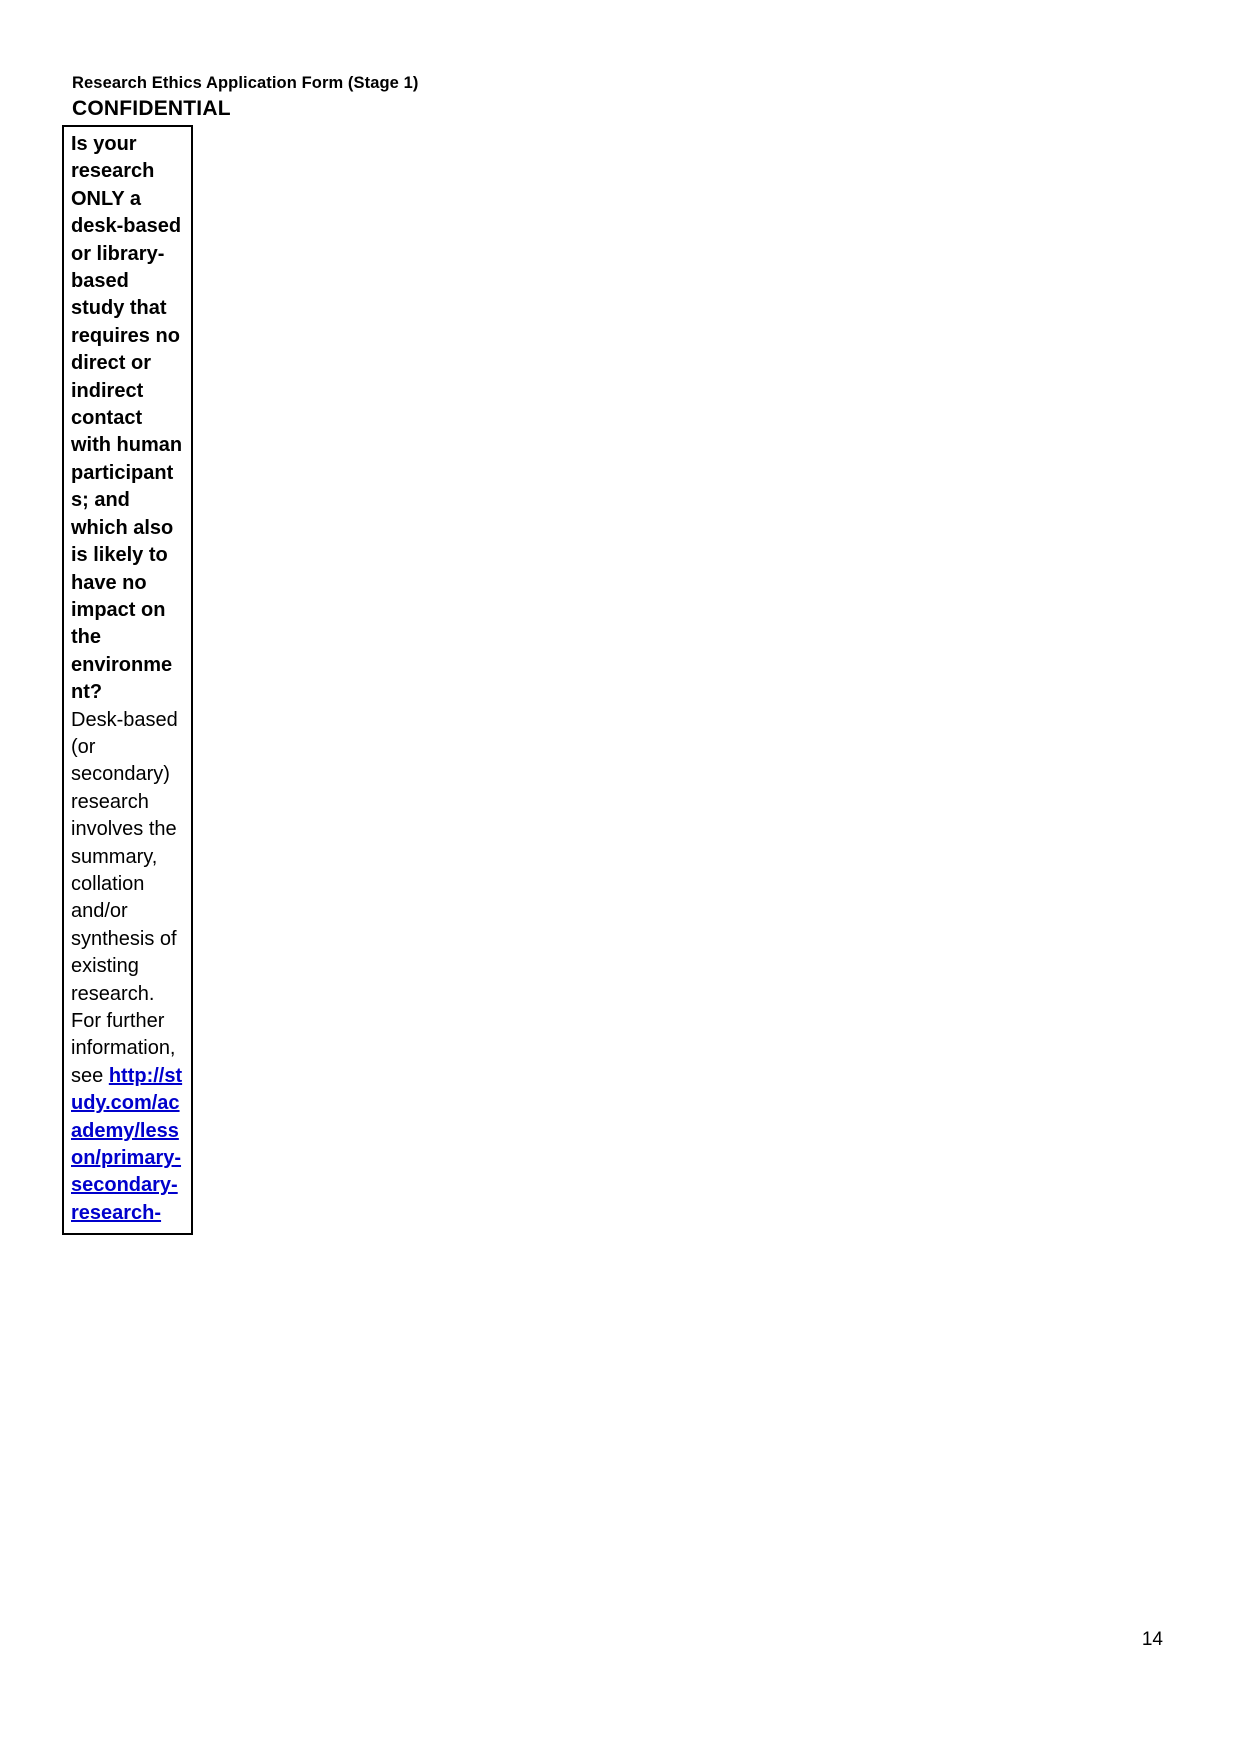 Image resolution: width=1241 pixels, height=1754 pixels. Describe the element at coordinates (151, 108) in the screenshot. I see `confidential-label: CONFIDENTIAL` at that location.